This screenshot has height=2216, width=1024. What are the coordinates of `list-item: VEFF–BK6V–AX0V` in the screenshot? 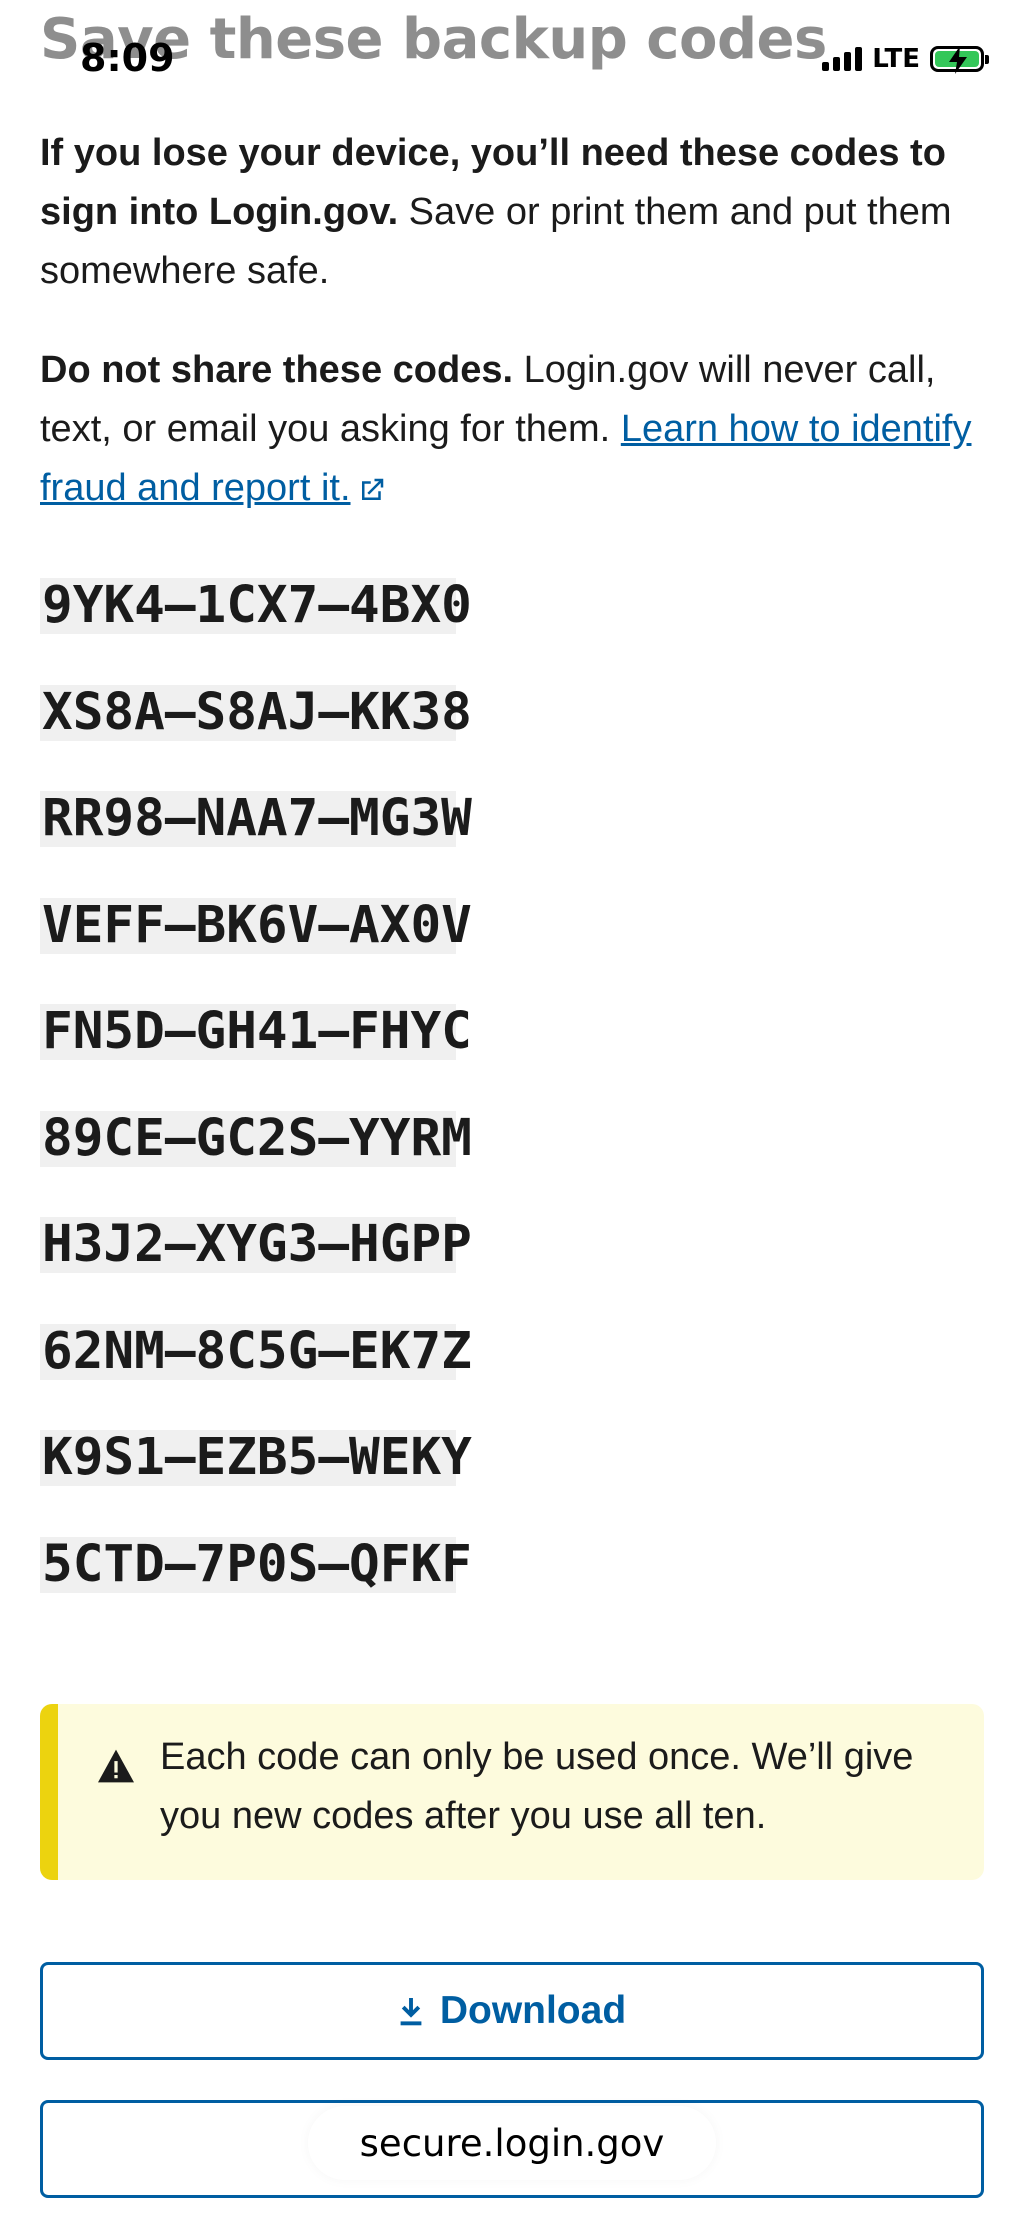 It's located at (512, 950).